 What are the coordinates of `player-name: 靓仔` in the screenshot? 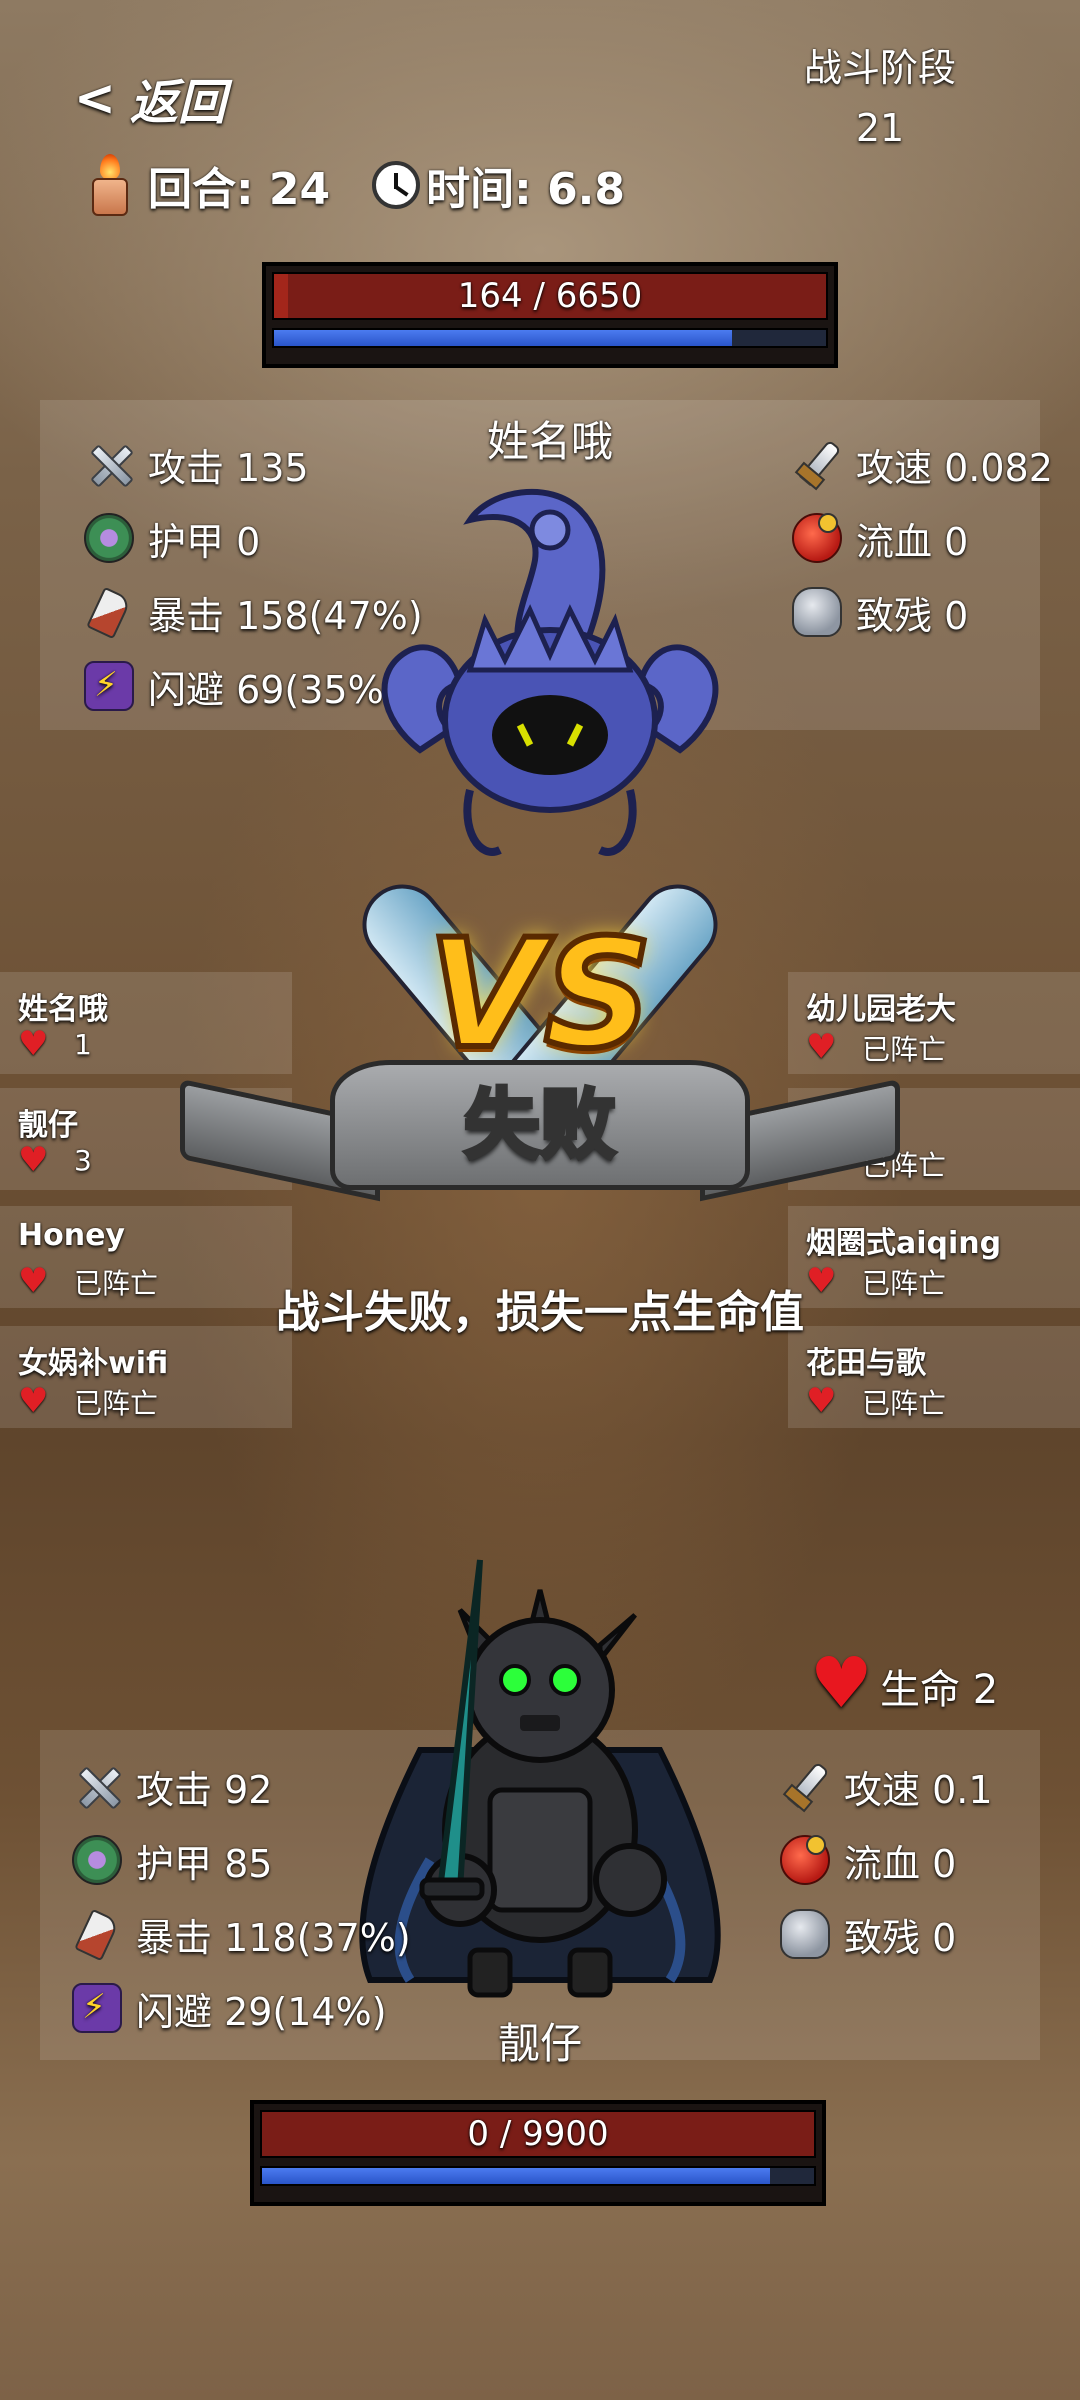 It's located at (539, 2043).